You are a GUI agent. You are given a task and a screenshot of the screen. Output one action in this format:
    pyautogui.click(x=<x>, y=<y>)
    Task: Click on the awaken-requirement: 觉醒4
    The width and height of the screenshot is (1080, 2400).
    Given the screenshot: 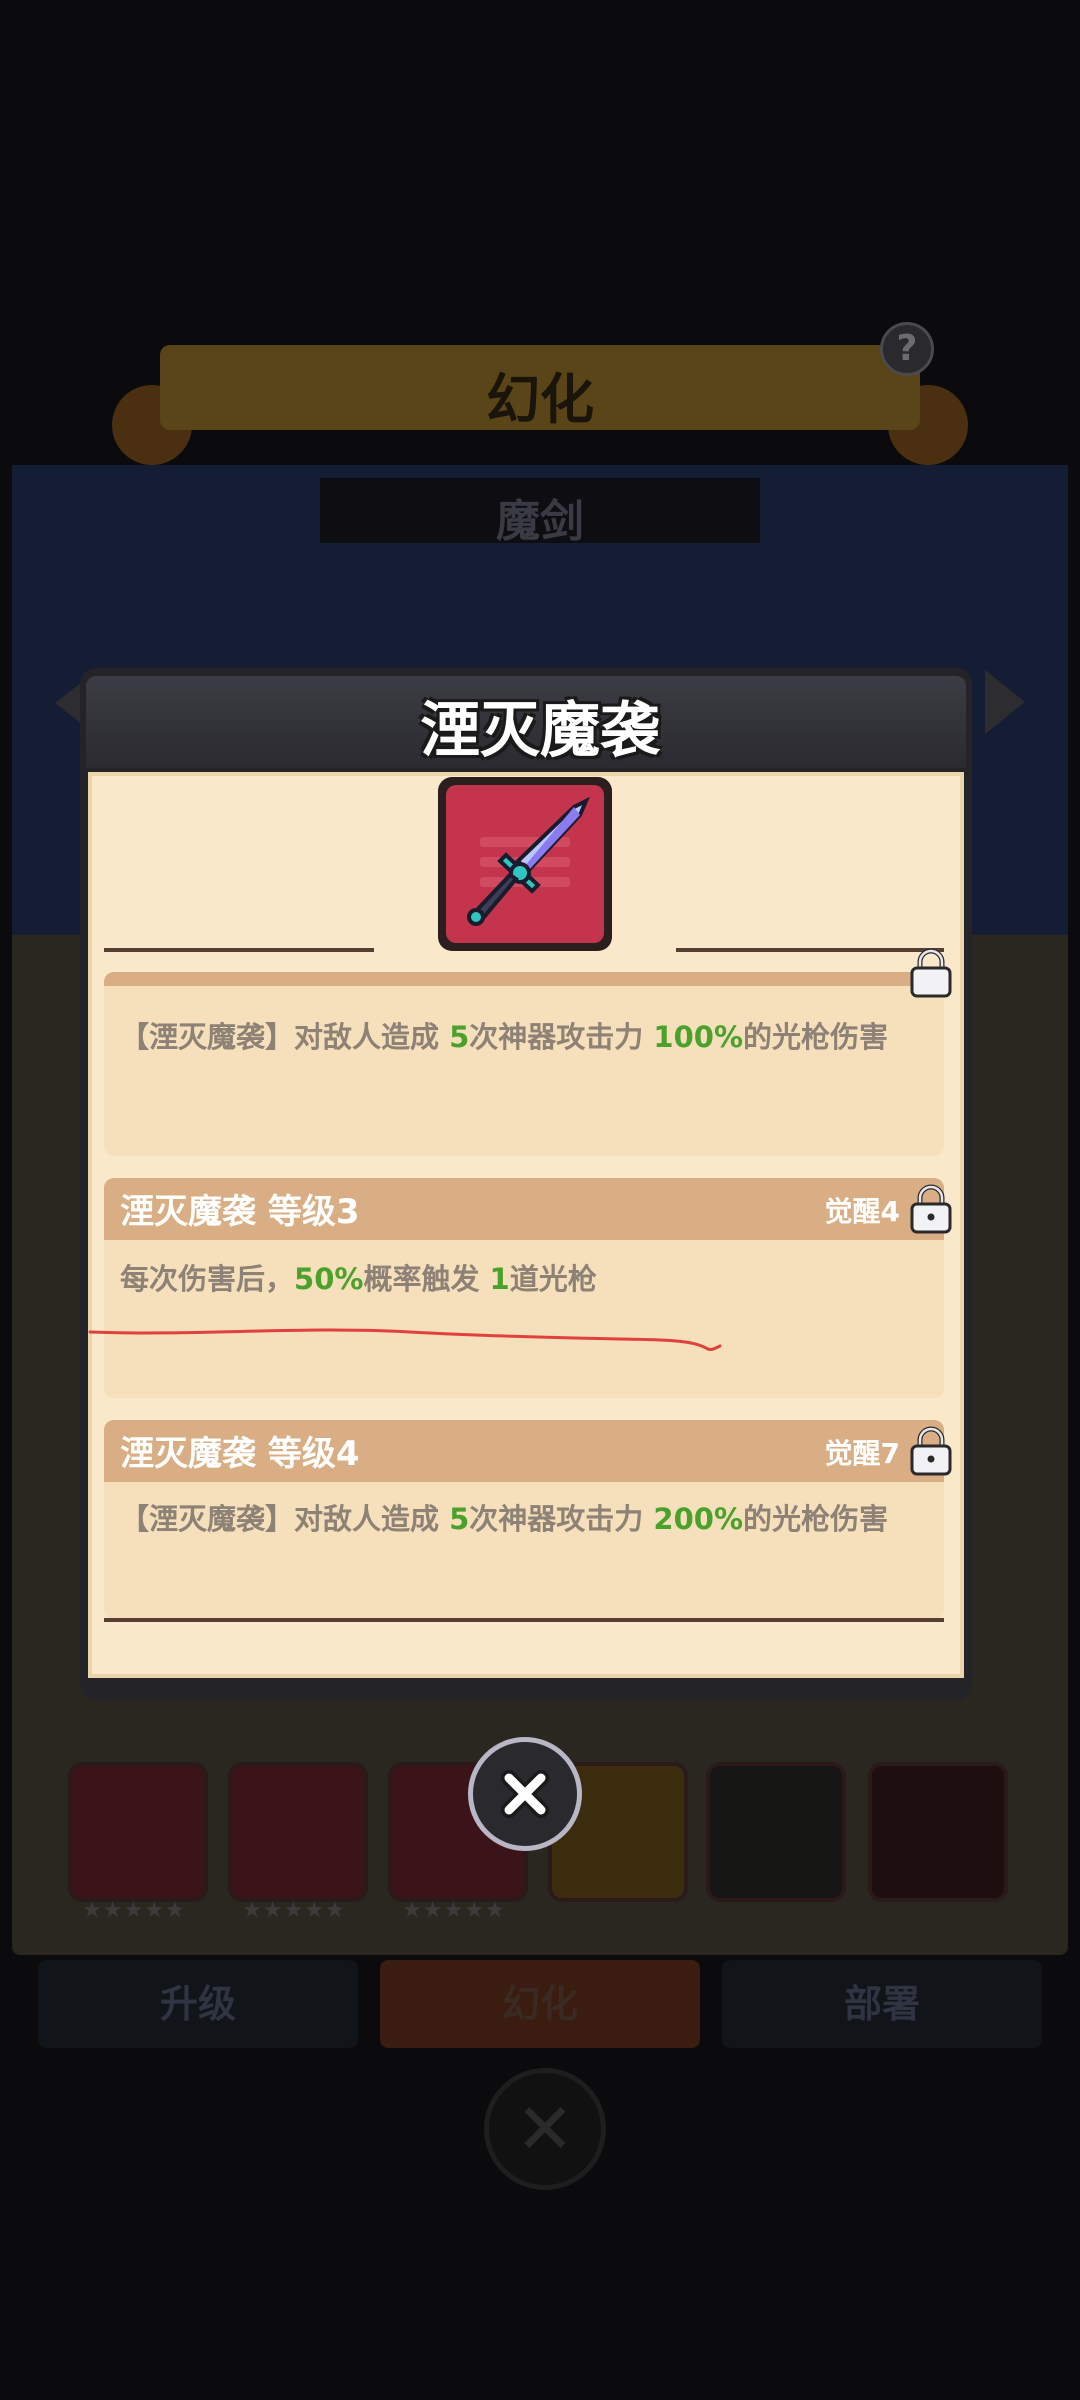 What is the action you would take?
    pyautogui.click(x=862, y=1211)
    